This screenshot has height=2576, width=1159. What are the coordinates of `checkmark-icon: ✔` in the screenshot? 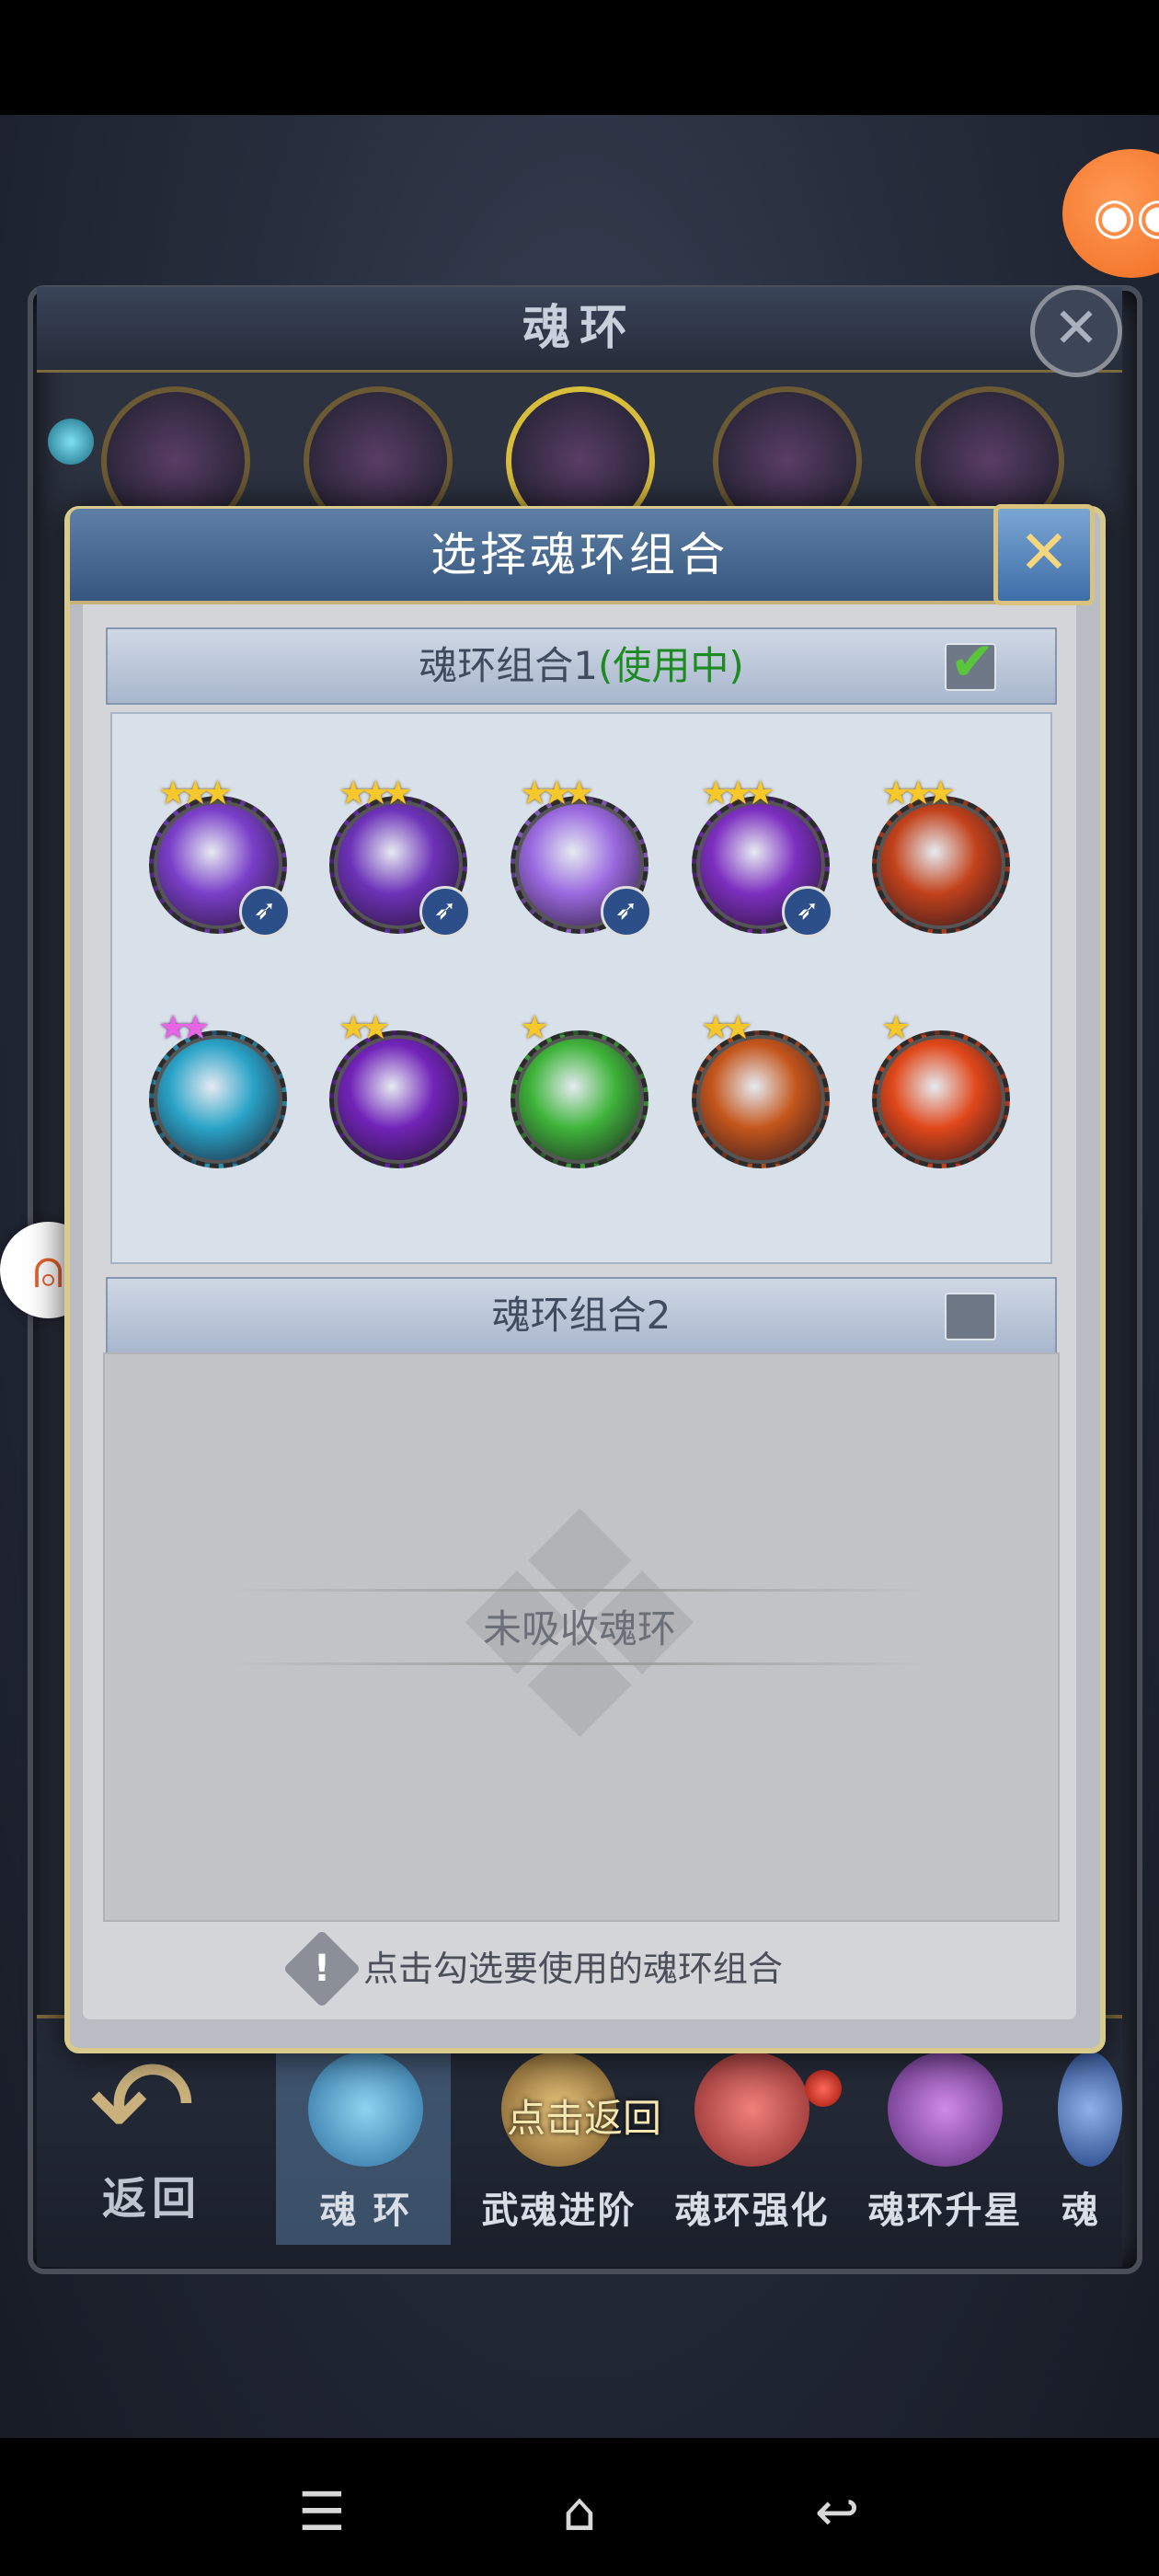 It's located at (972, 661).